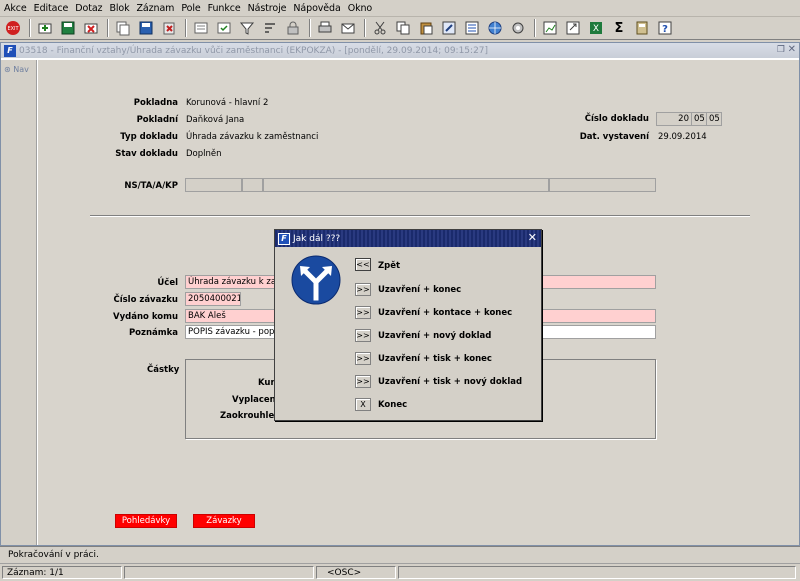 The image size is (800, 581). Describe the element at coordinates (270, 28) in the screenshot. I see `sort-icon` at that location.